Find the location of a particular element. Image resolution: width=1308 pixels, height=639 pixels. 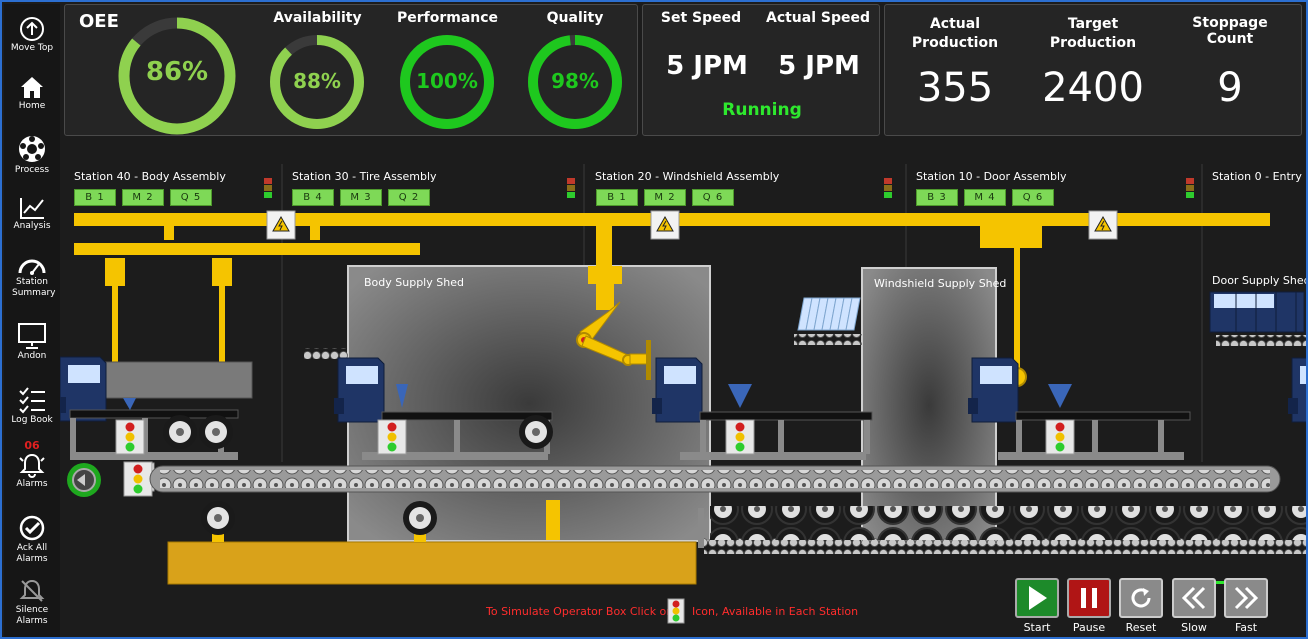

alarm-count-badge: 06 is located at coordinates (32, 445).